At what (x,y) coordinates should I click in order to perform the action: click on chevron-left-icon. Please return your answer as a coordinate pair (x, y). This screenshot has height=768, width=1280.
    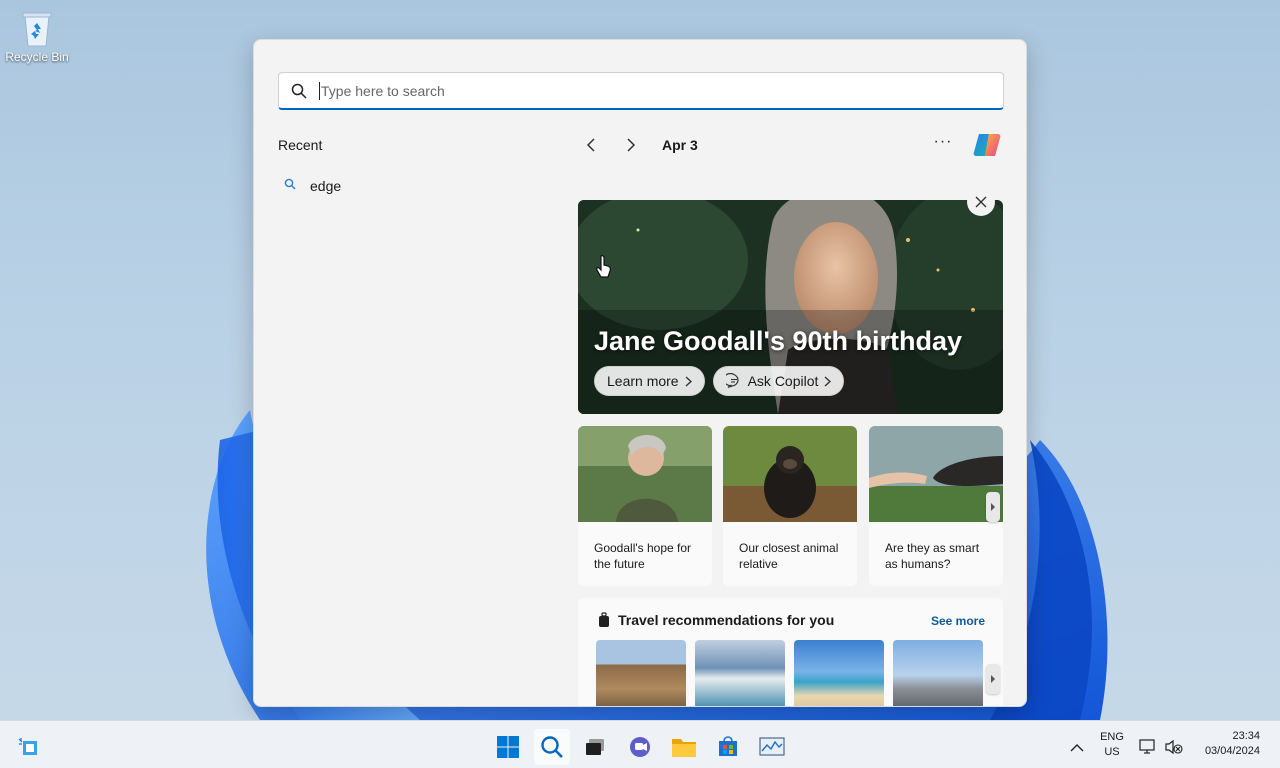
    Looking at the image, I should click on (590, 145).